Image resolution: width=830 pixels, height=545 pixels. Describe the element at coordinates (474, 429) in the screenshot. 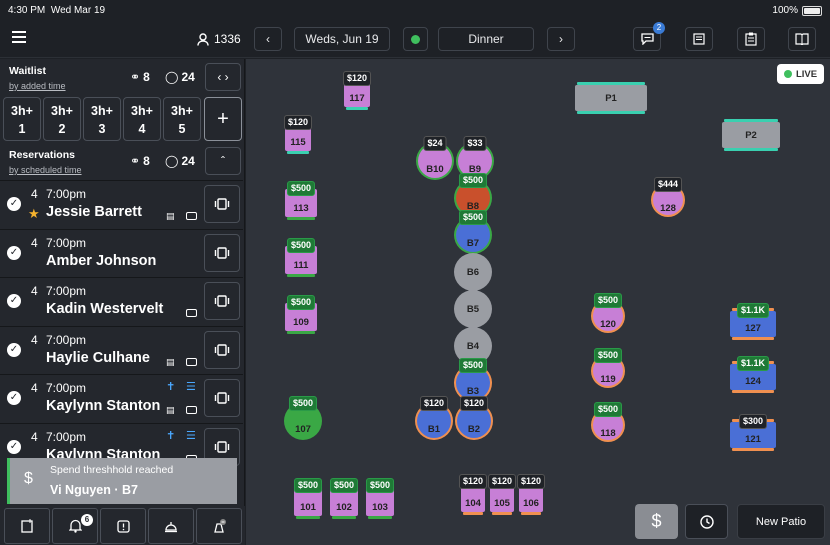

I see `table-number: B2` at that location.